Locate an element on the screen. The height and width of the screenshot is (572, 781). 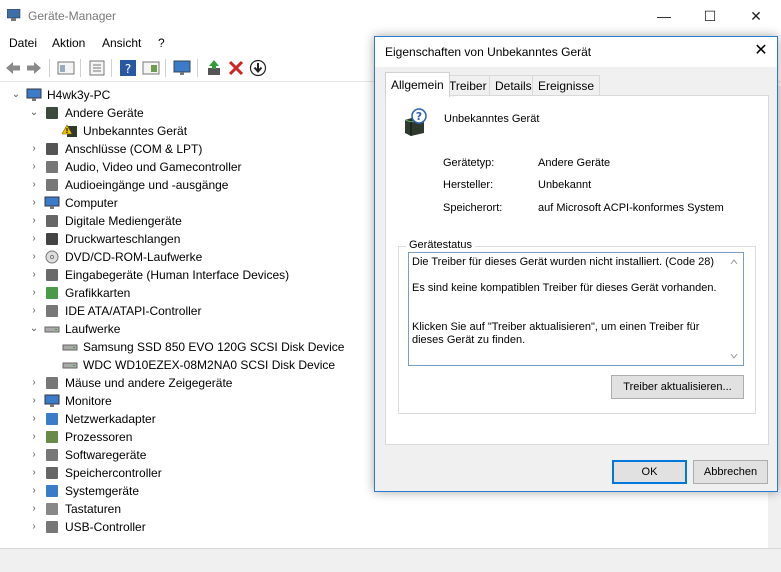
tree-category-item: › Monitore is located at coordinates (184, 401).